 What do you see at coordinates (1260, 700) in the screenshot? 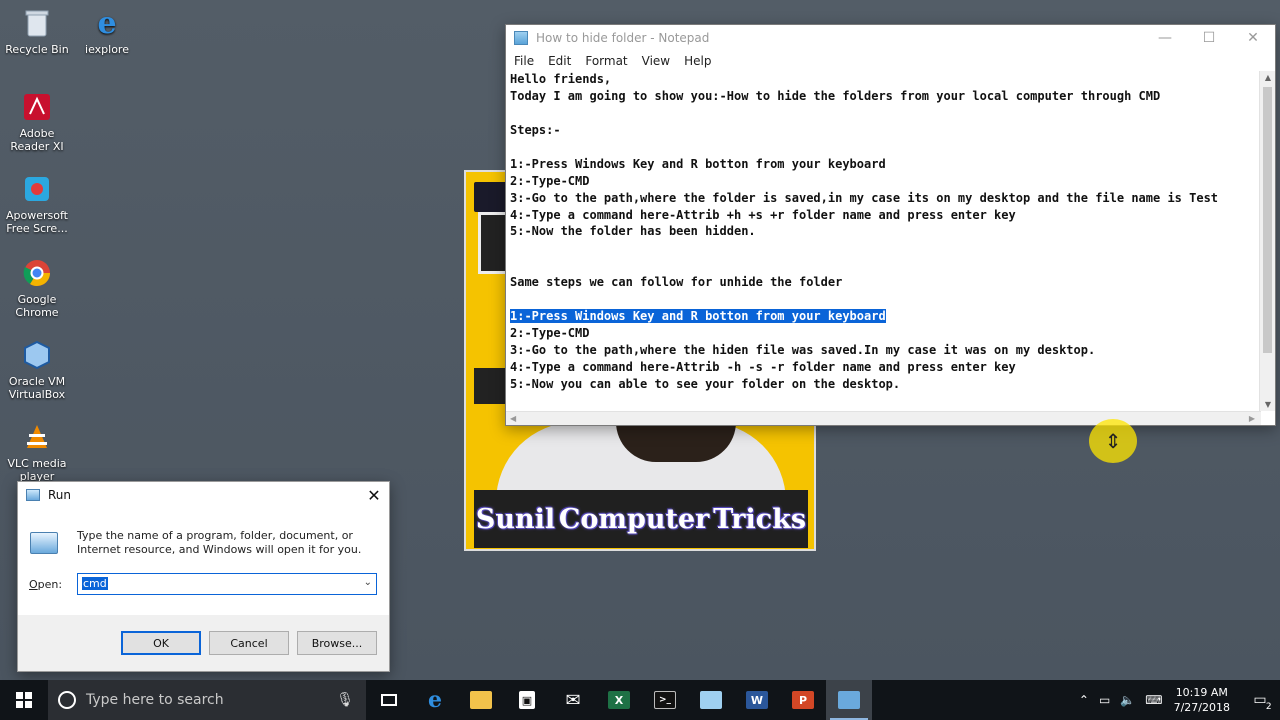
I see `notification-center-icon: ▭ 2` at bounding box center [1260, 700].